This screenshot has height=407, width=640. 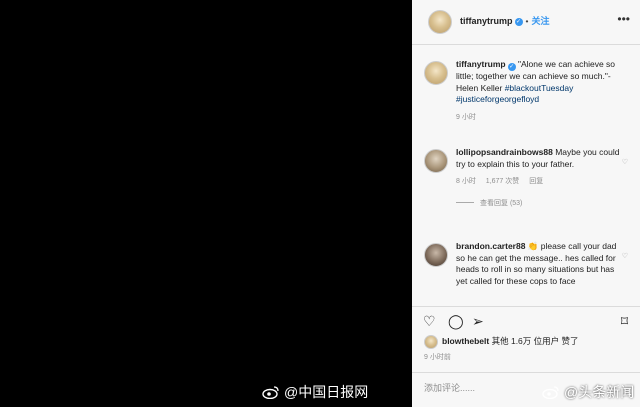 What do you see at coordinates (478, 321) in the screenshot?
I see `share-icon: ➢` at bounding box center [478, 321].